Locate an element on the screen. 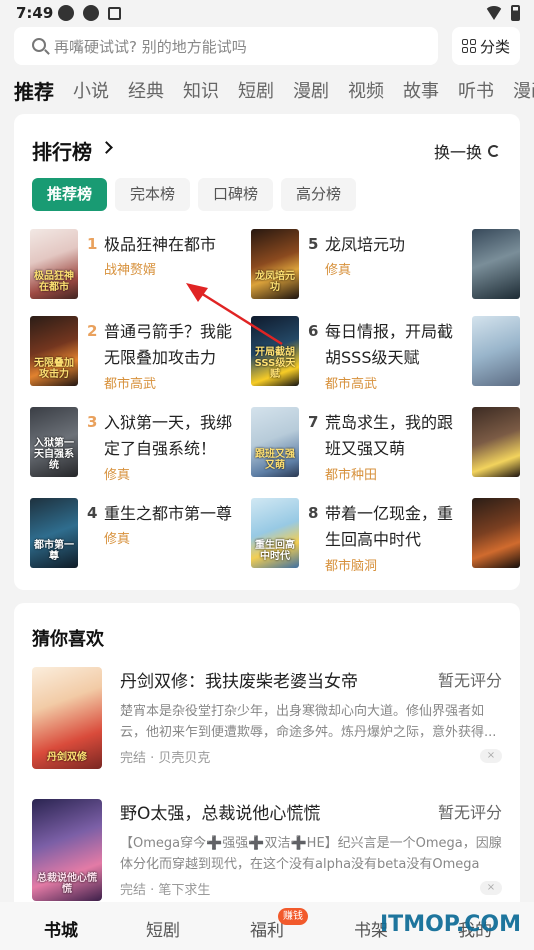 Image resolution: width=534 pixels, height=950 pixels. guess-title: 猜你喜欢 is located at coordinates (68, 639).